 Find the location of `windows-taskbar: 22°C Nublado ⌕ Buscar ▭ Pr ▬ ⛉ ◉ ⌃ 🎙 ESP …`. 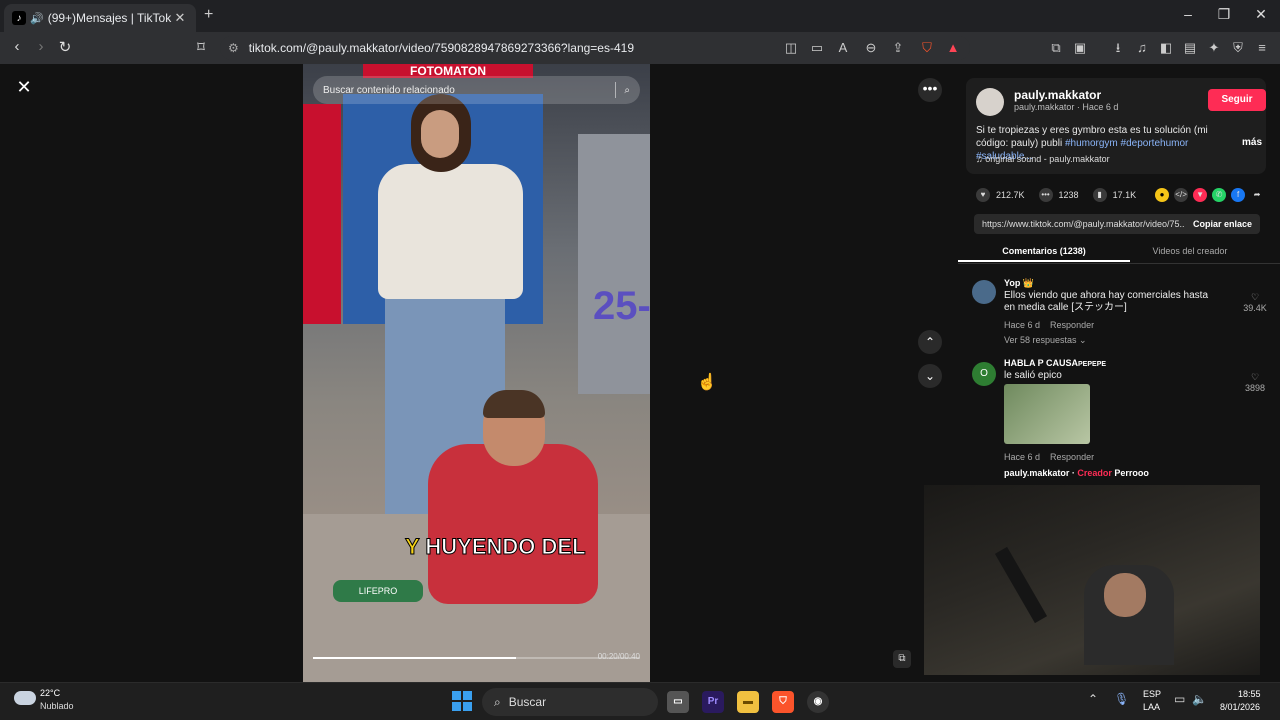

windows-taskbar: 22°C Nublado ⌕ Buscar ▭ Pr ▬ ⛉ ◉ ⌃ 🎙 ESP … is located at coordinates (640, 701).